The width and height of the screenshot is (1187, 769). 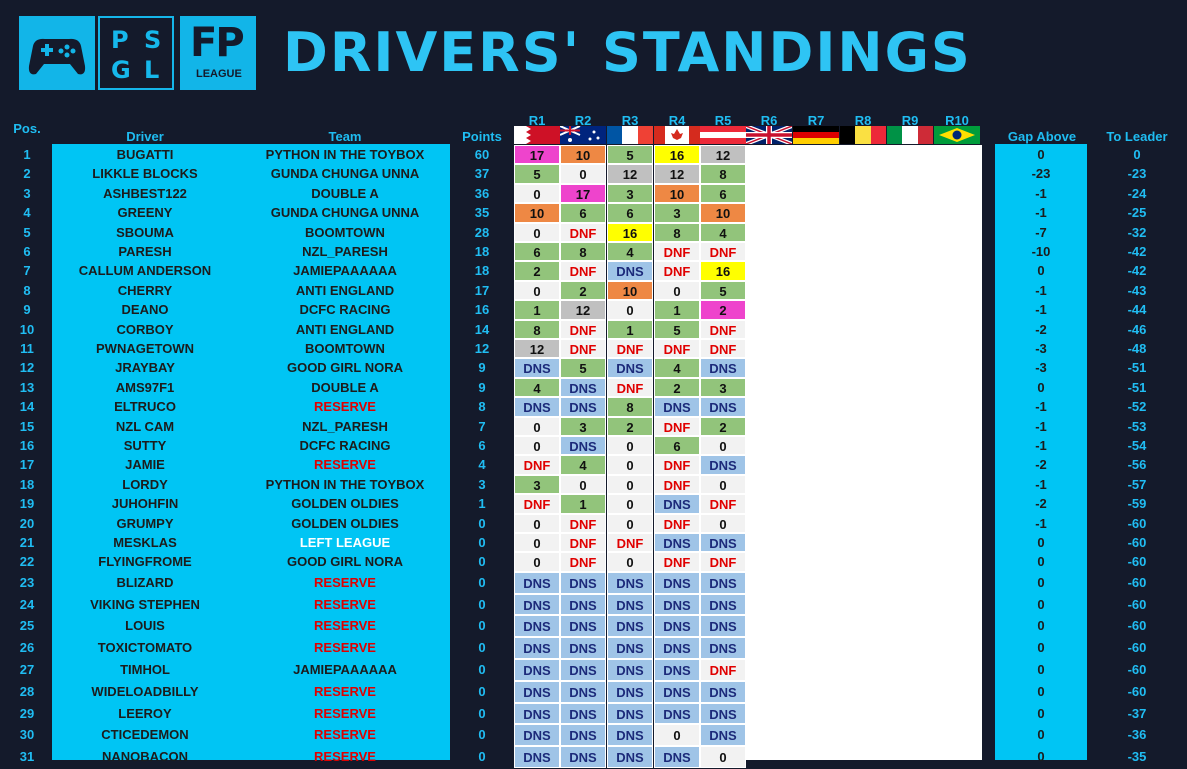 What do you see at coordinates (57, 56) in the screenshot?
I see `gamepad-icon` at bounding box center [57, 56].